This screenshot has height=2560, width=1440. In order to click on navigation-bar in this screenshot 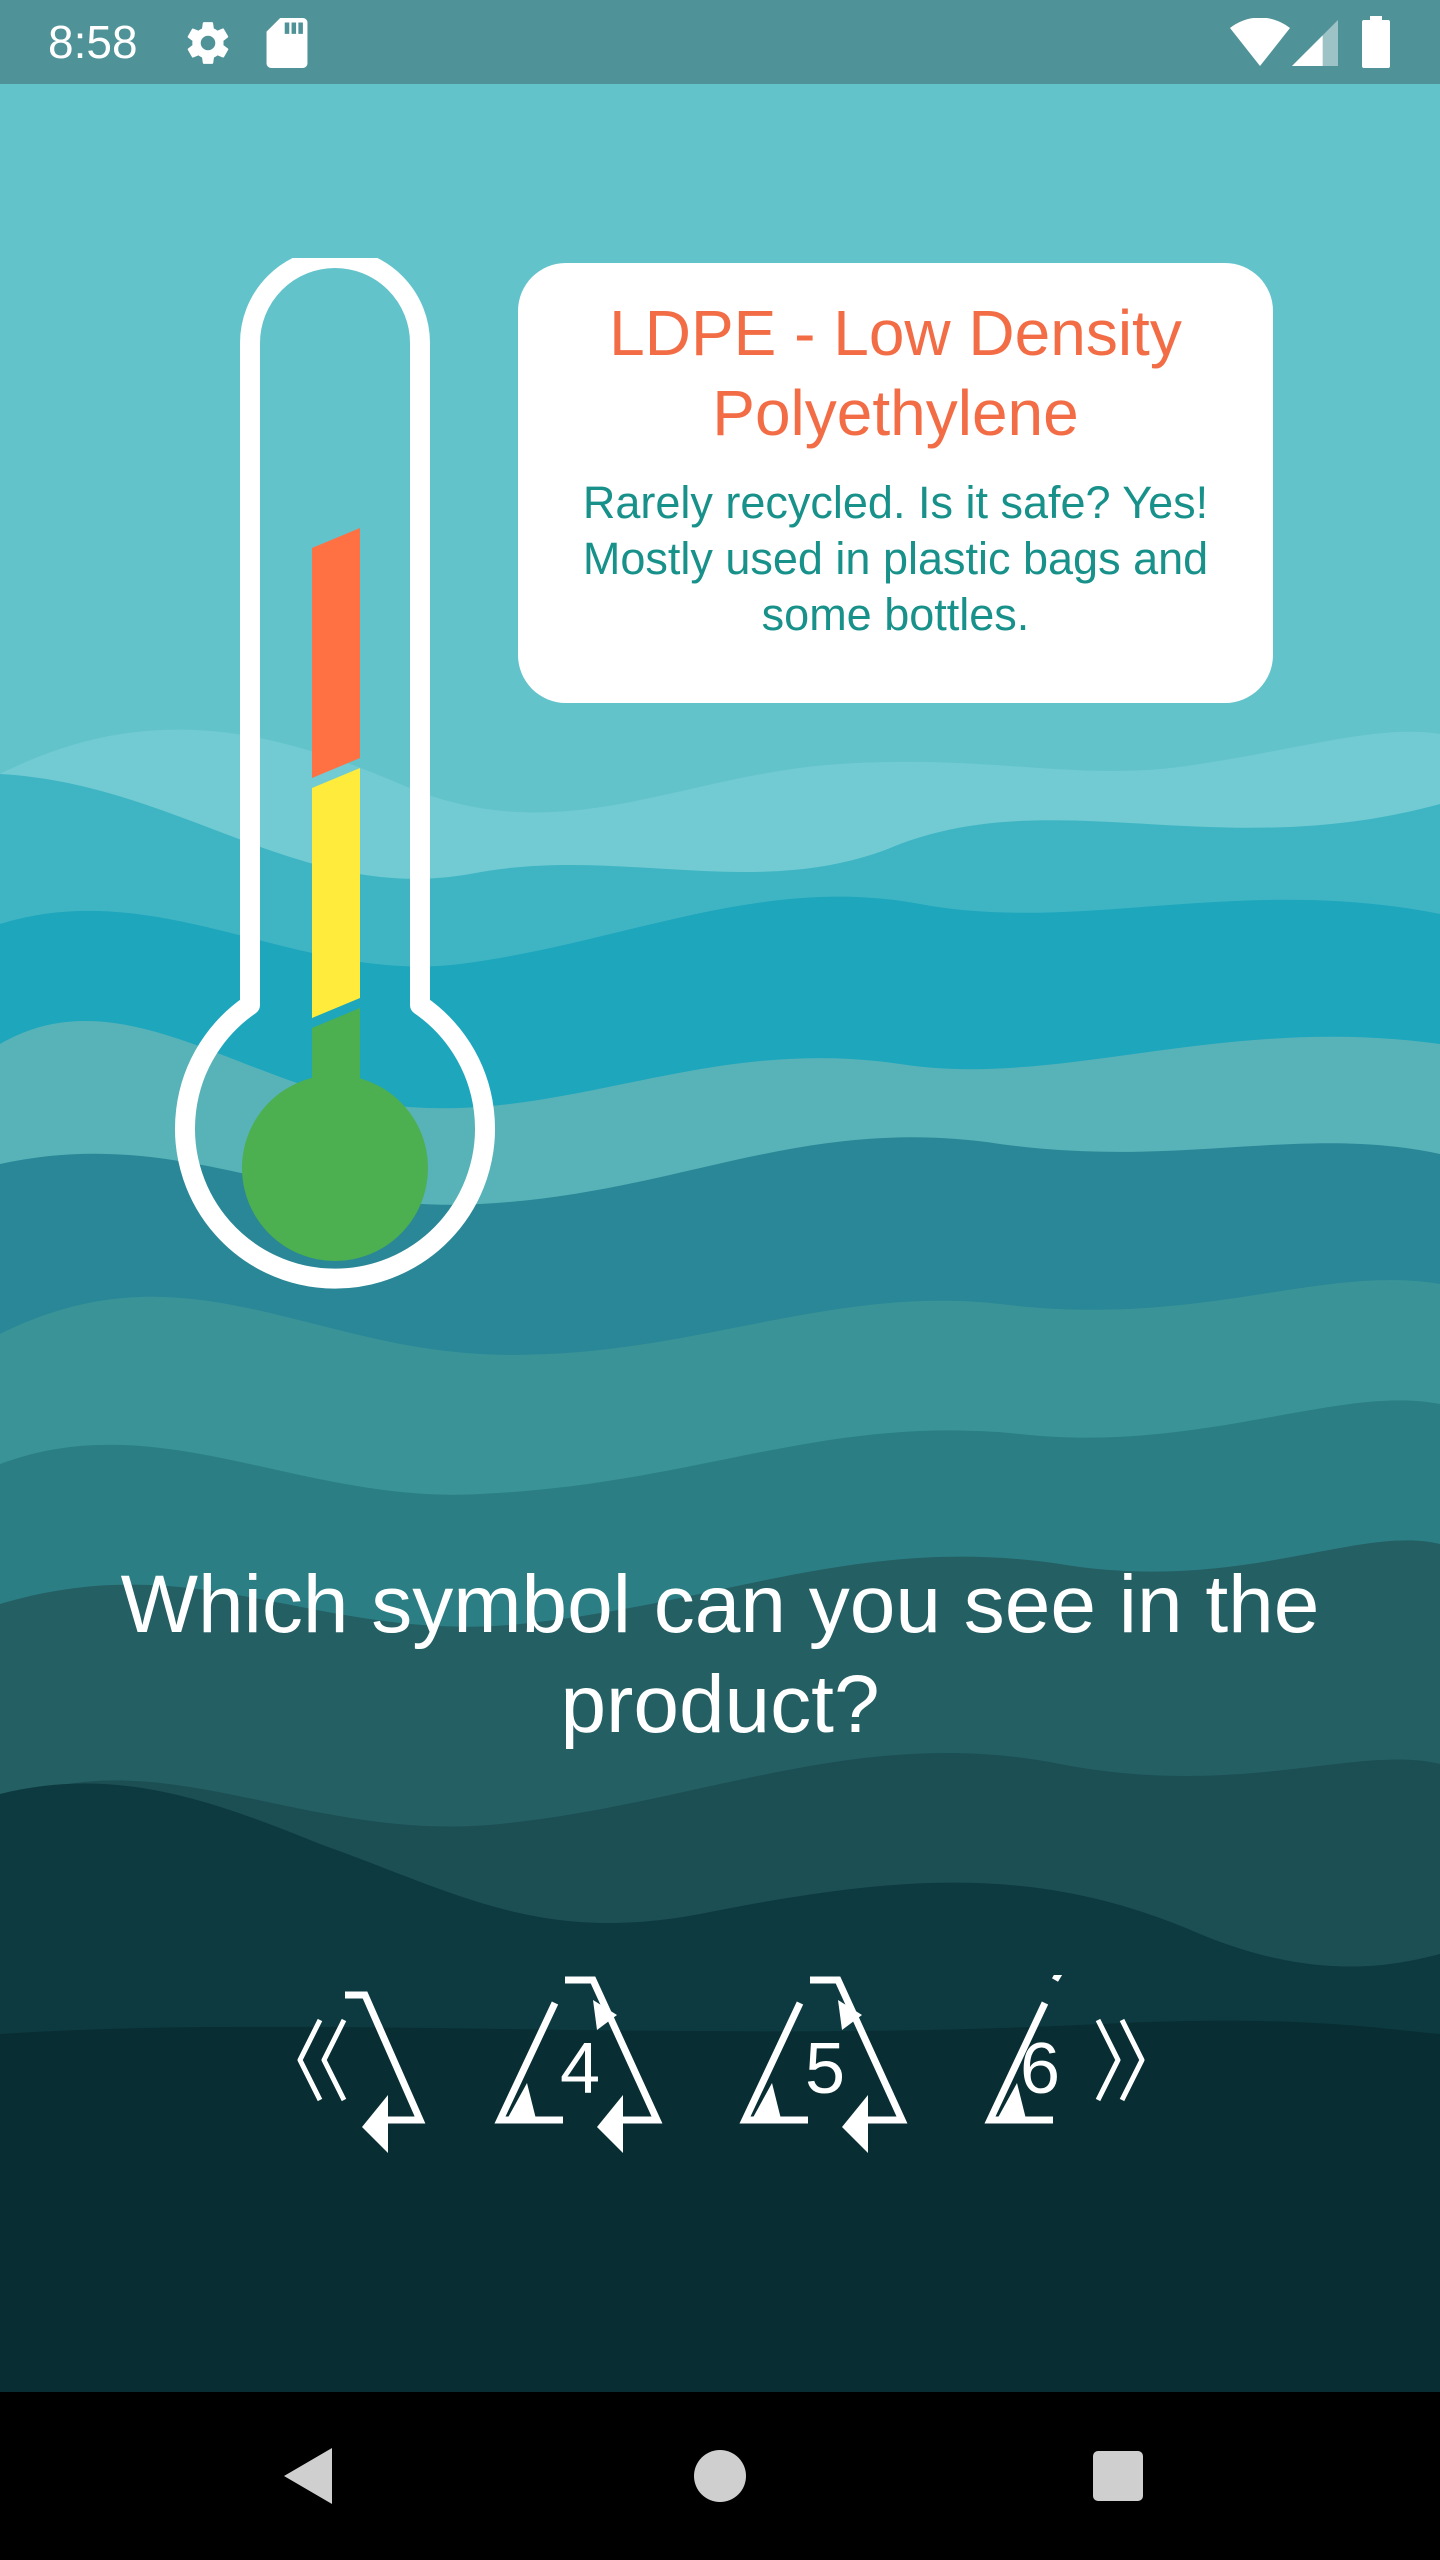, I will do `click(720, 2476)`.